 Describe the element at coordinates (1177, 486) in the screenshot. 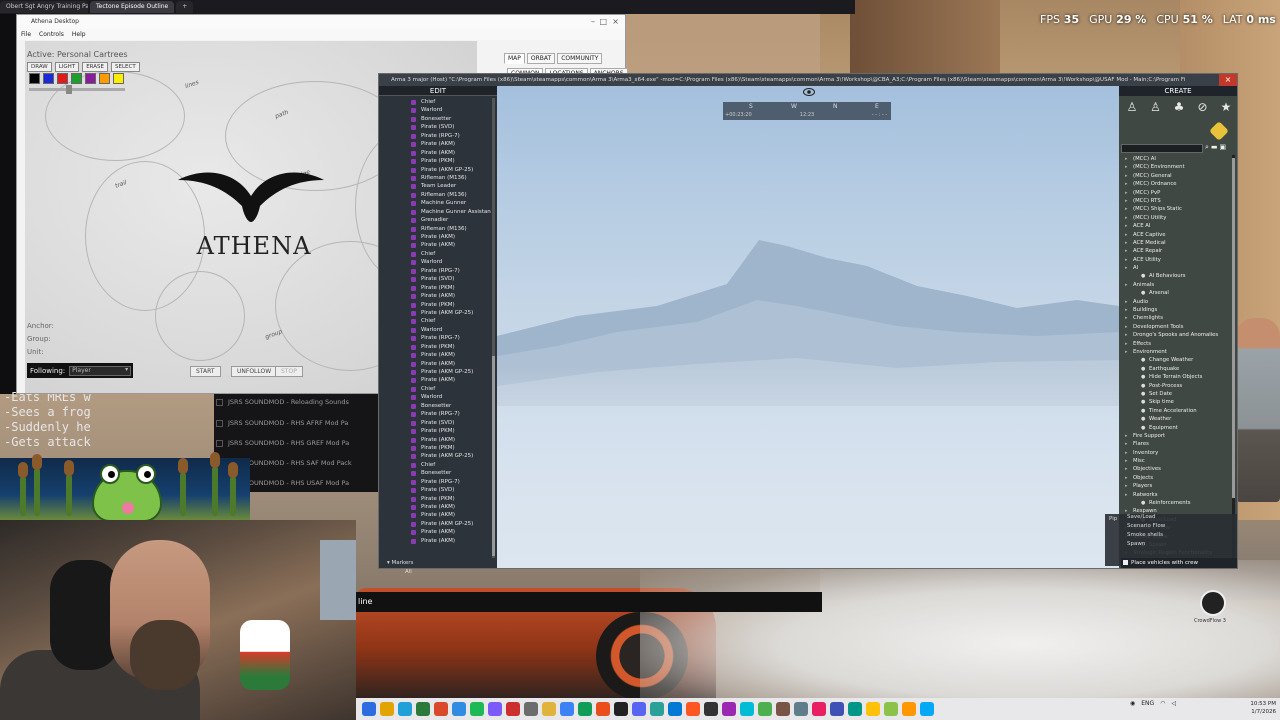

I see `module-category: Players` at that location.